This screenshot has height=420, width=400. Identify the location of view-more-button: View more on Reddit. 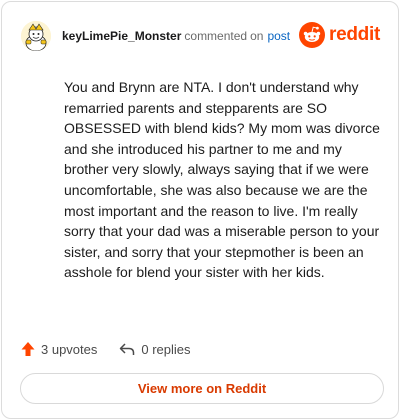
(202, 388).